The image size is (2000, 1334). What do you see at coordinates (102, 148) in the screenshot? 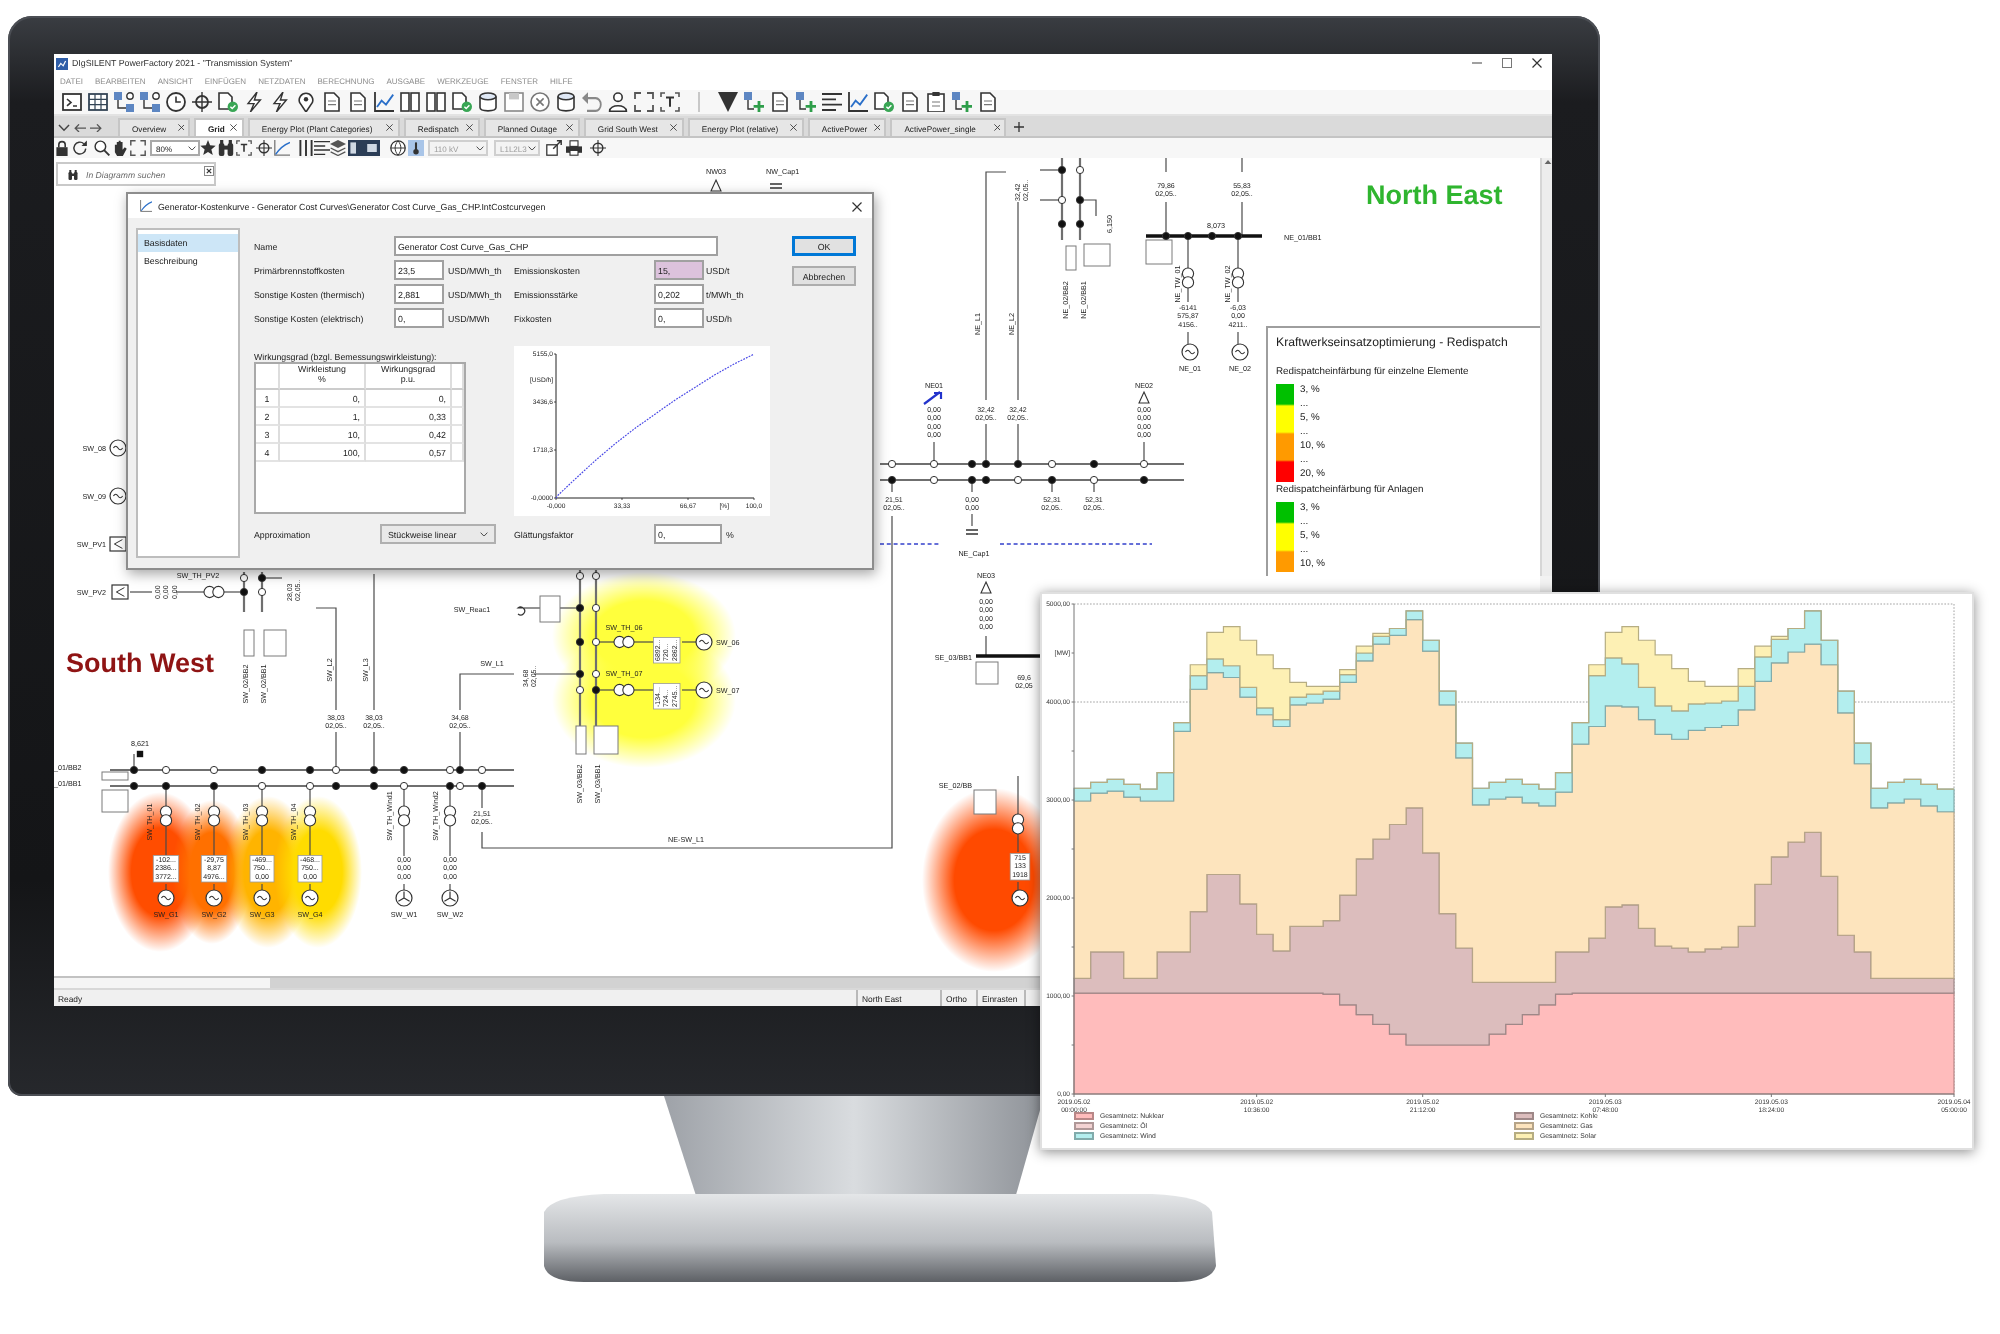
I see `search-icon` at bounding box center [102, 148].